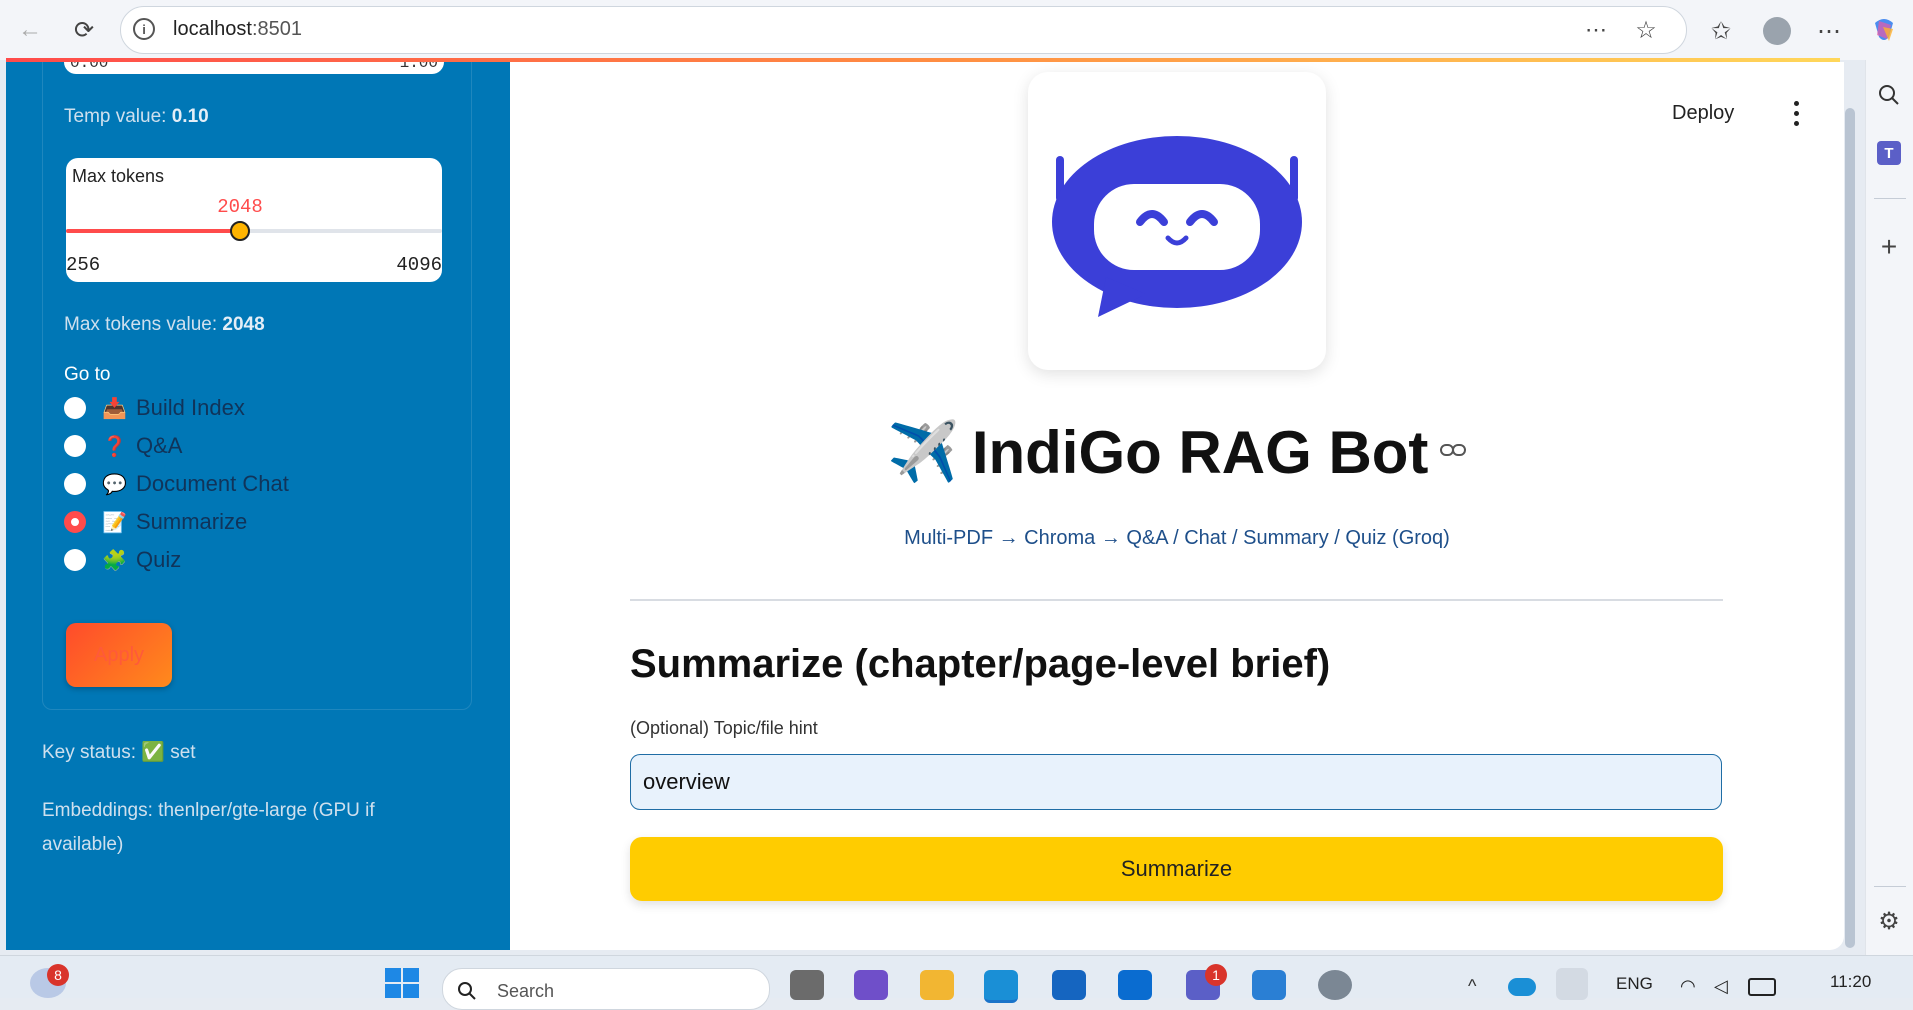 The image size is (1913, 1010). I want to click on taskbar-search: Search, so click(606, 989).